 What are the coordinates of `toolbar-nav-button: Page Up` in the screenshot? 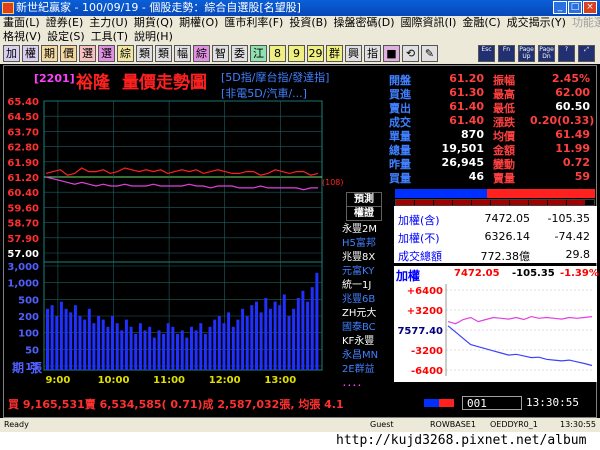 It's located at (526, 53).